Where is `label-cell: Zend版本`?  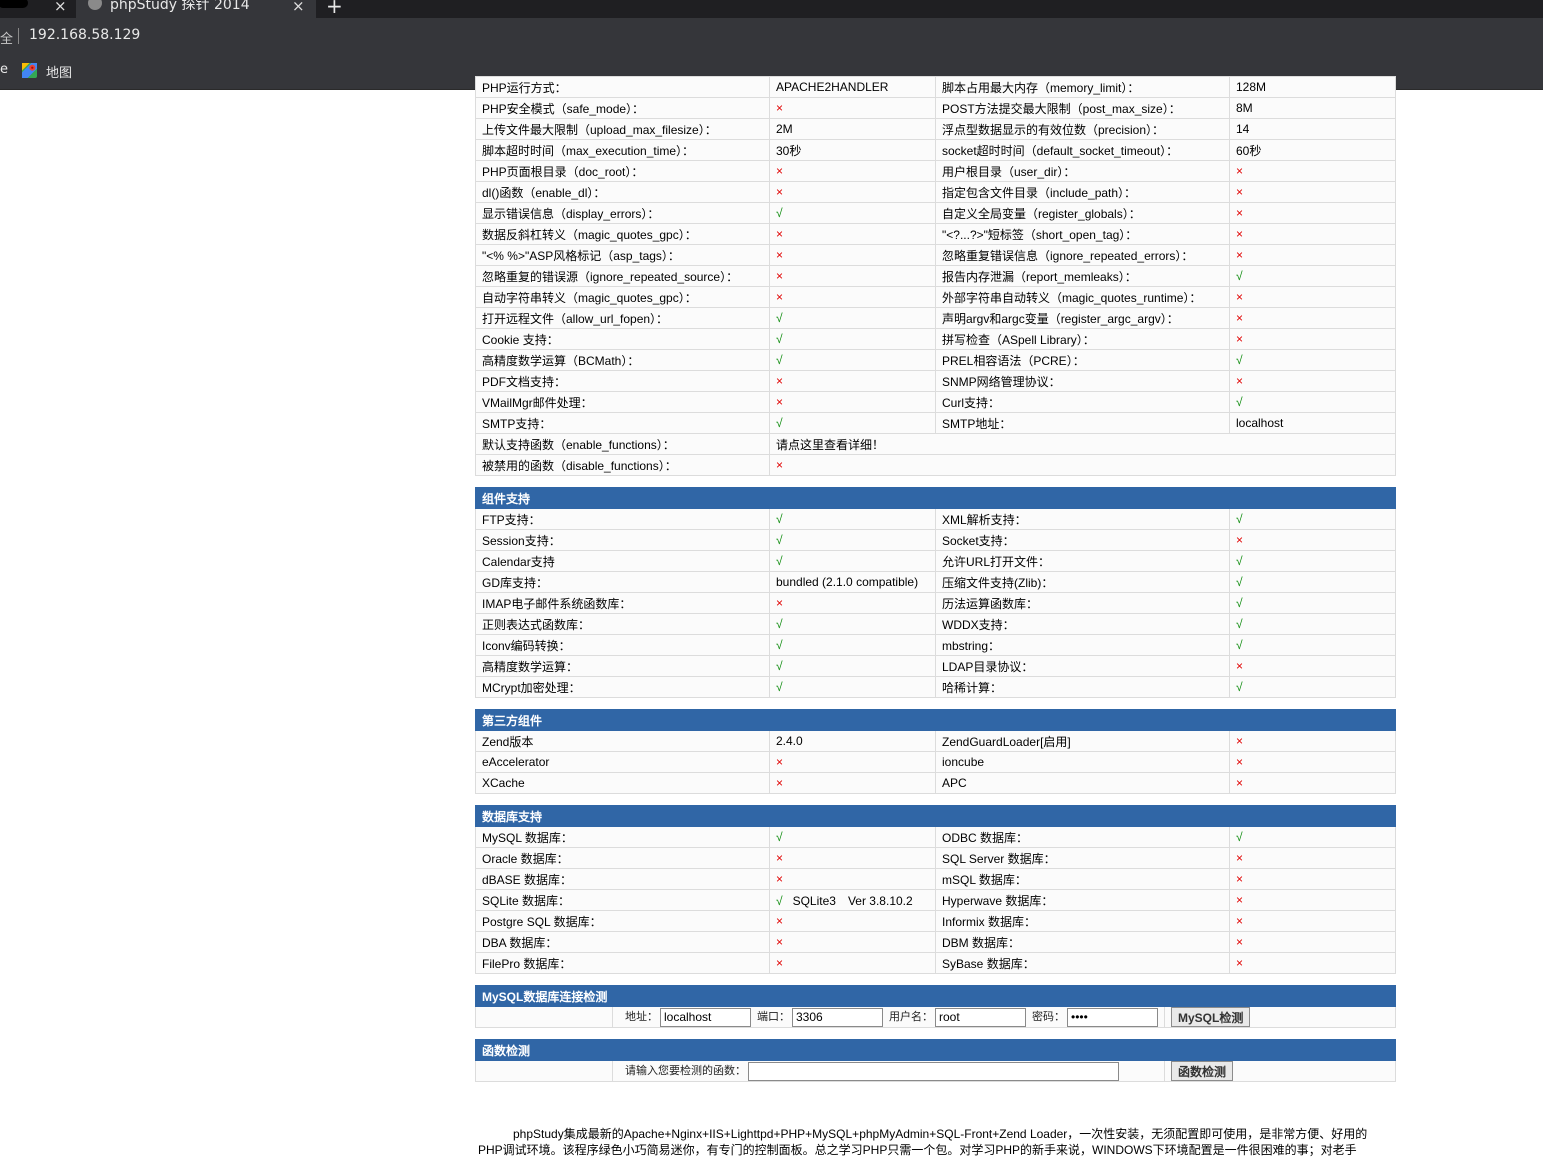
label-cell: Zend版本 is located at coordinates (622, 741).